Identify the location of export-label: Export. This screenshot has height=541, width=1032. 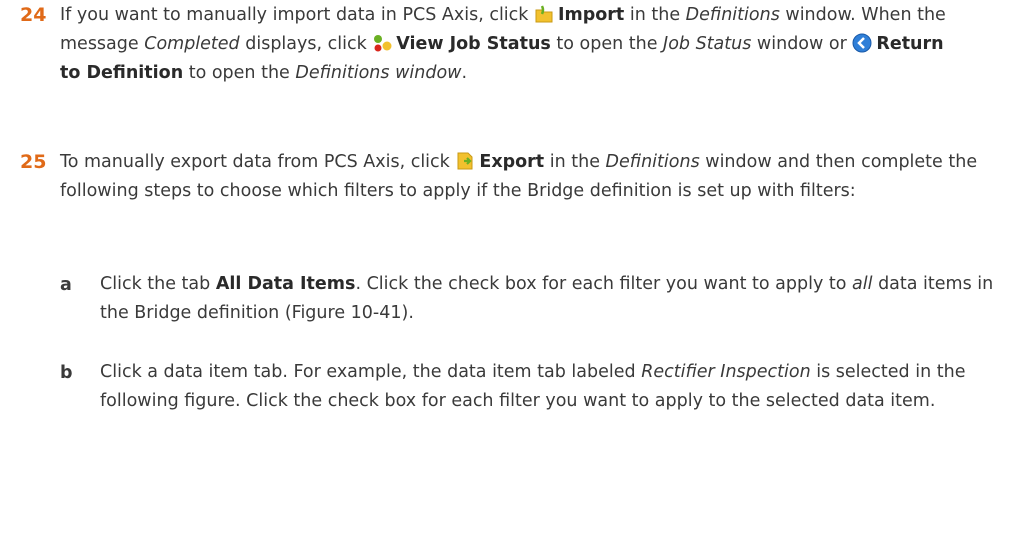
(512, 162).